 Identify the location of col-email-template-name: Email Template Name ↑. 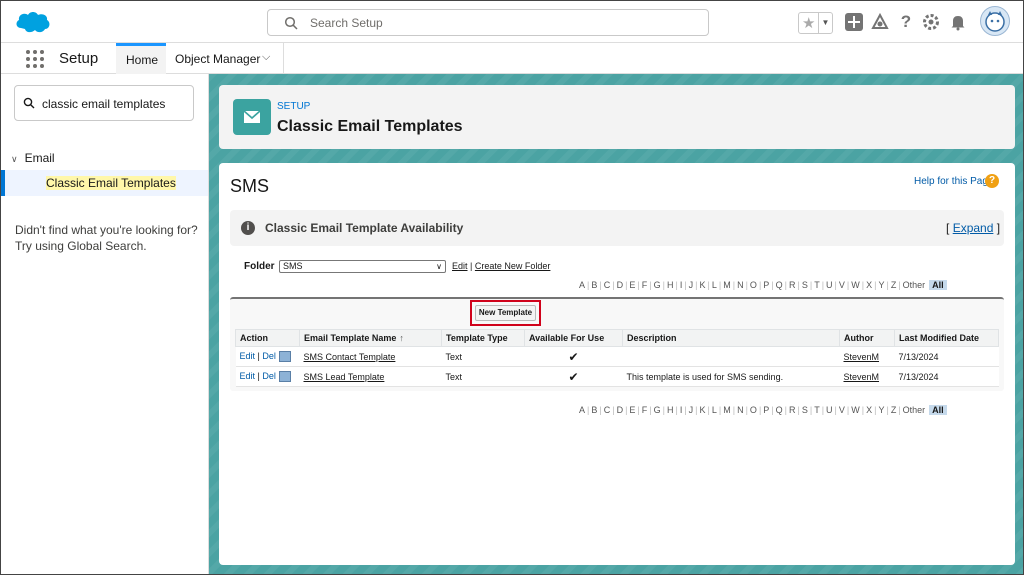
(370, 338).